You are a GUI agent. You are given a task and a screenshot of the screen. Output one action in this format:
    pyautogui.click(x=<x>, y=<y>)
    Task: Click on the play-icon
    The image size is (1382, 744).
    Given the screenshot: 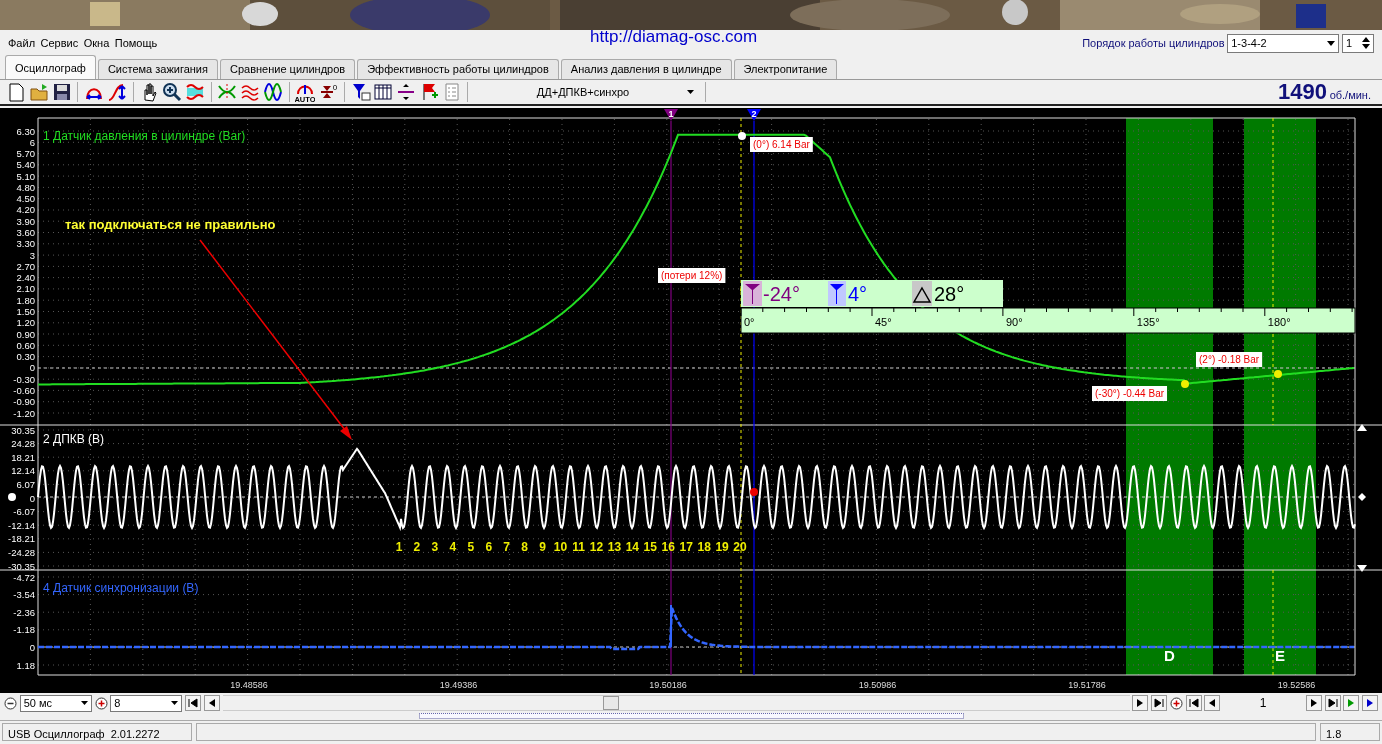 What is the action you would take?
    pyautogui.click(x=1370, y=703)
    